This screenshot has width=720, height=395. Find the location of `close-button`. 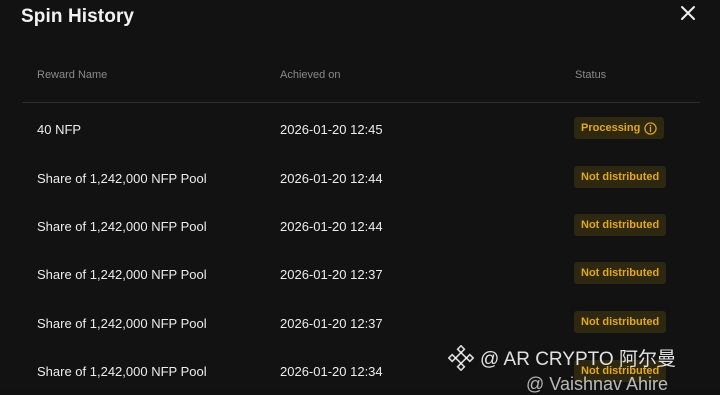

close-button is located at coordinates (688, 13).